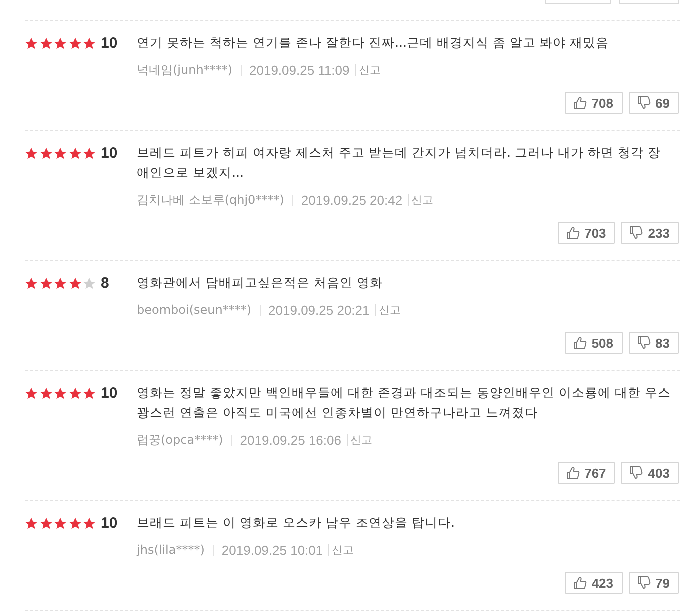 The image size is (700, 615). Describe the element at coordinates (593, 103) in the screenshot. I see `like-button: 708` at that location.